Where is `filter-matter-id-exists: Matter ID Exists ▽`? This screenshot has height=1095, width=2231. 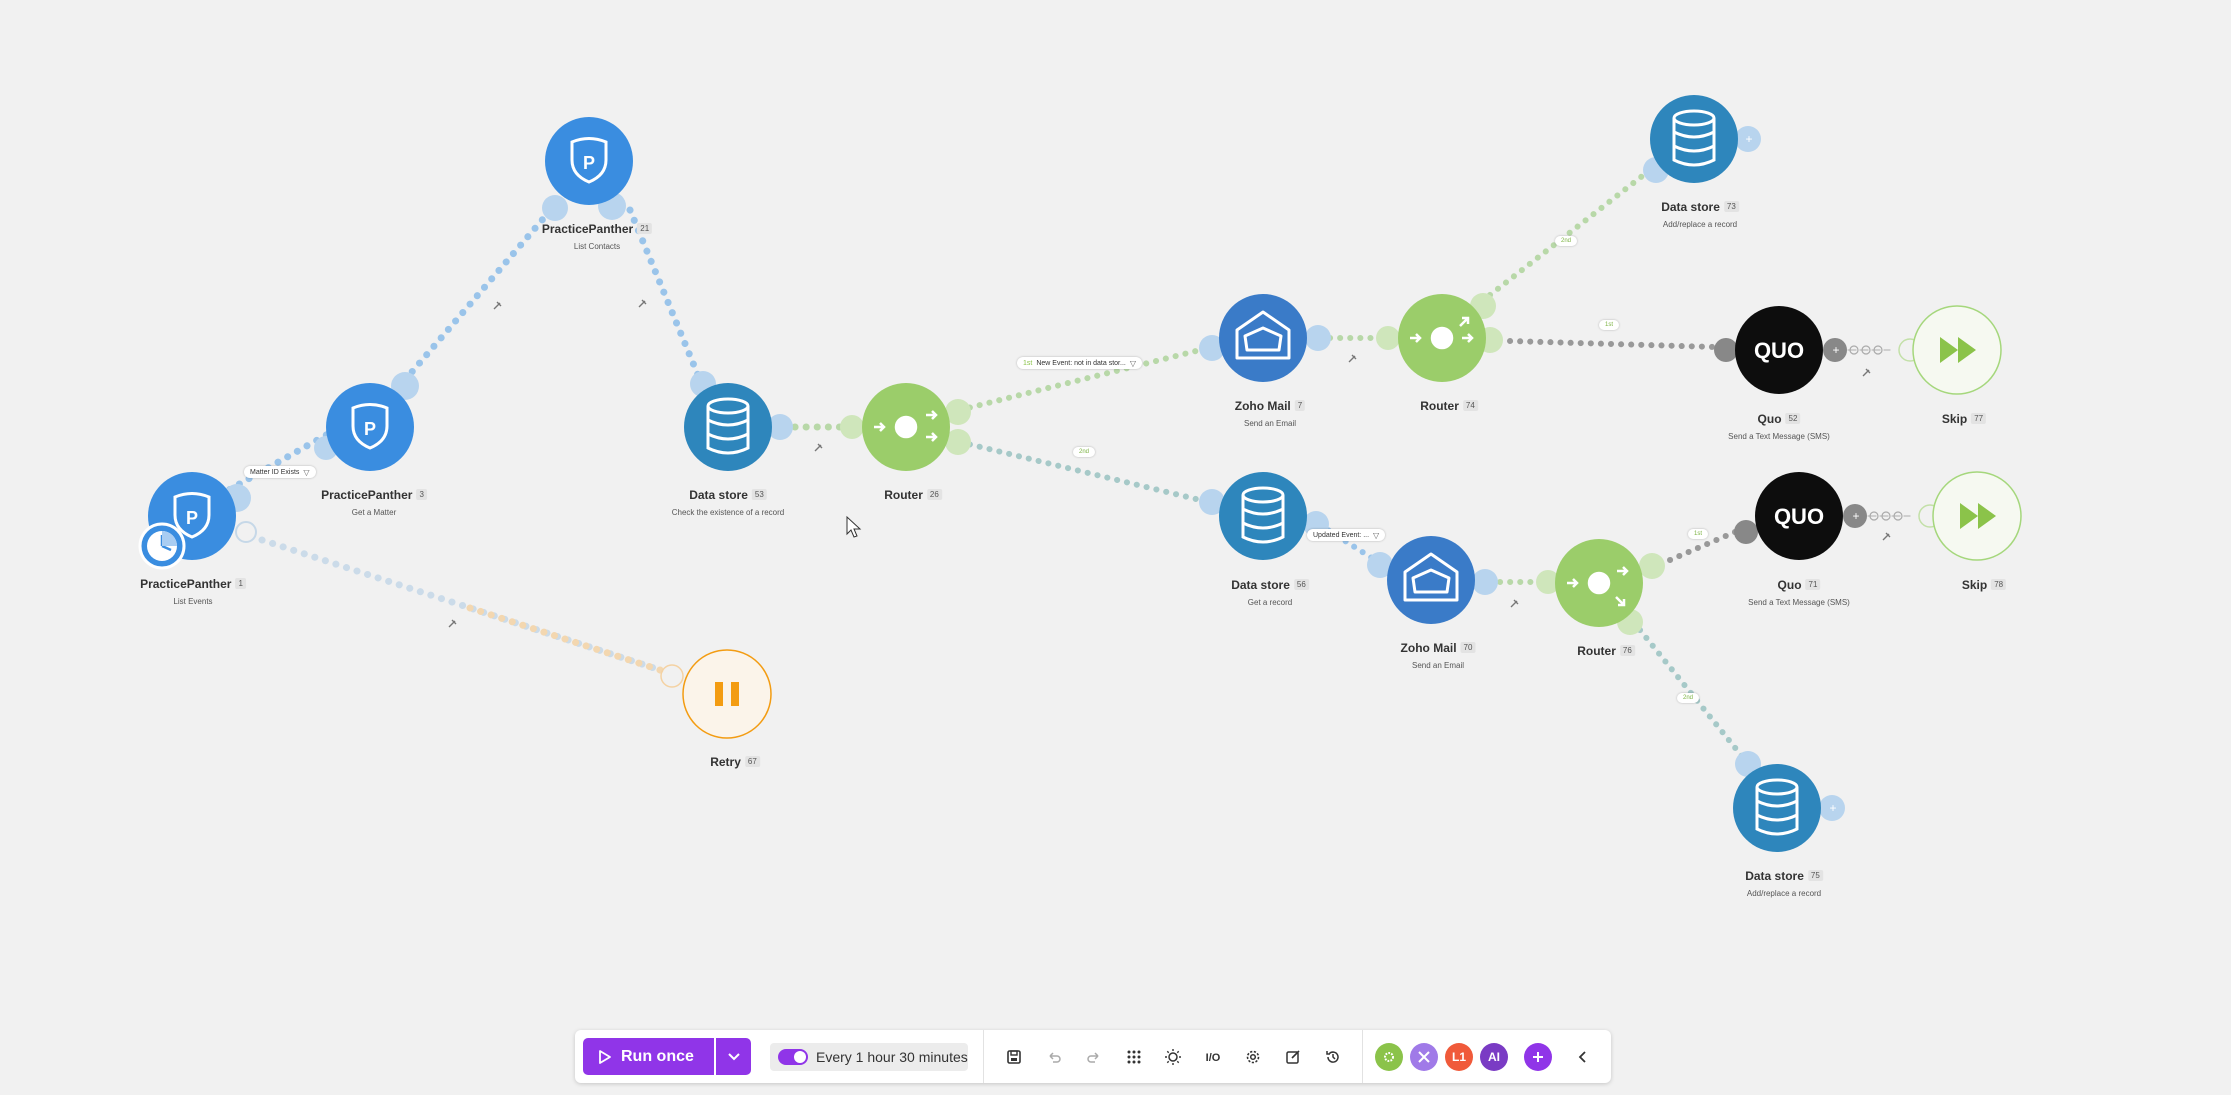
filter-matter-id-exists: Matter ID Exists ▽ is located at coordinates (280, 472).